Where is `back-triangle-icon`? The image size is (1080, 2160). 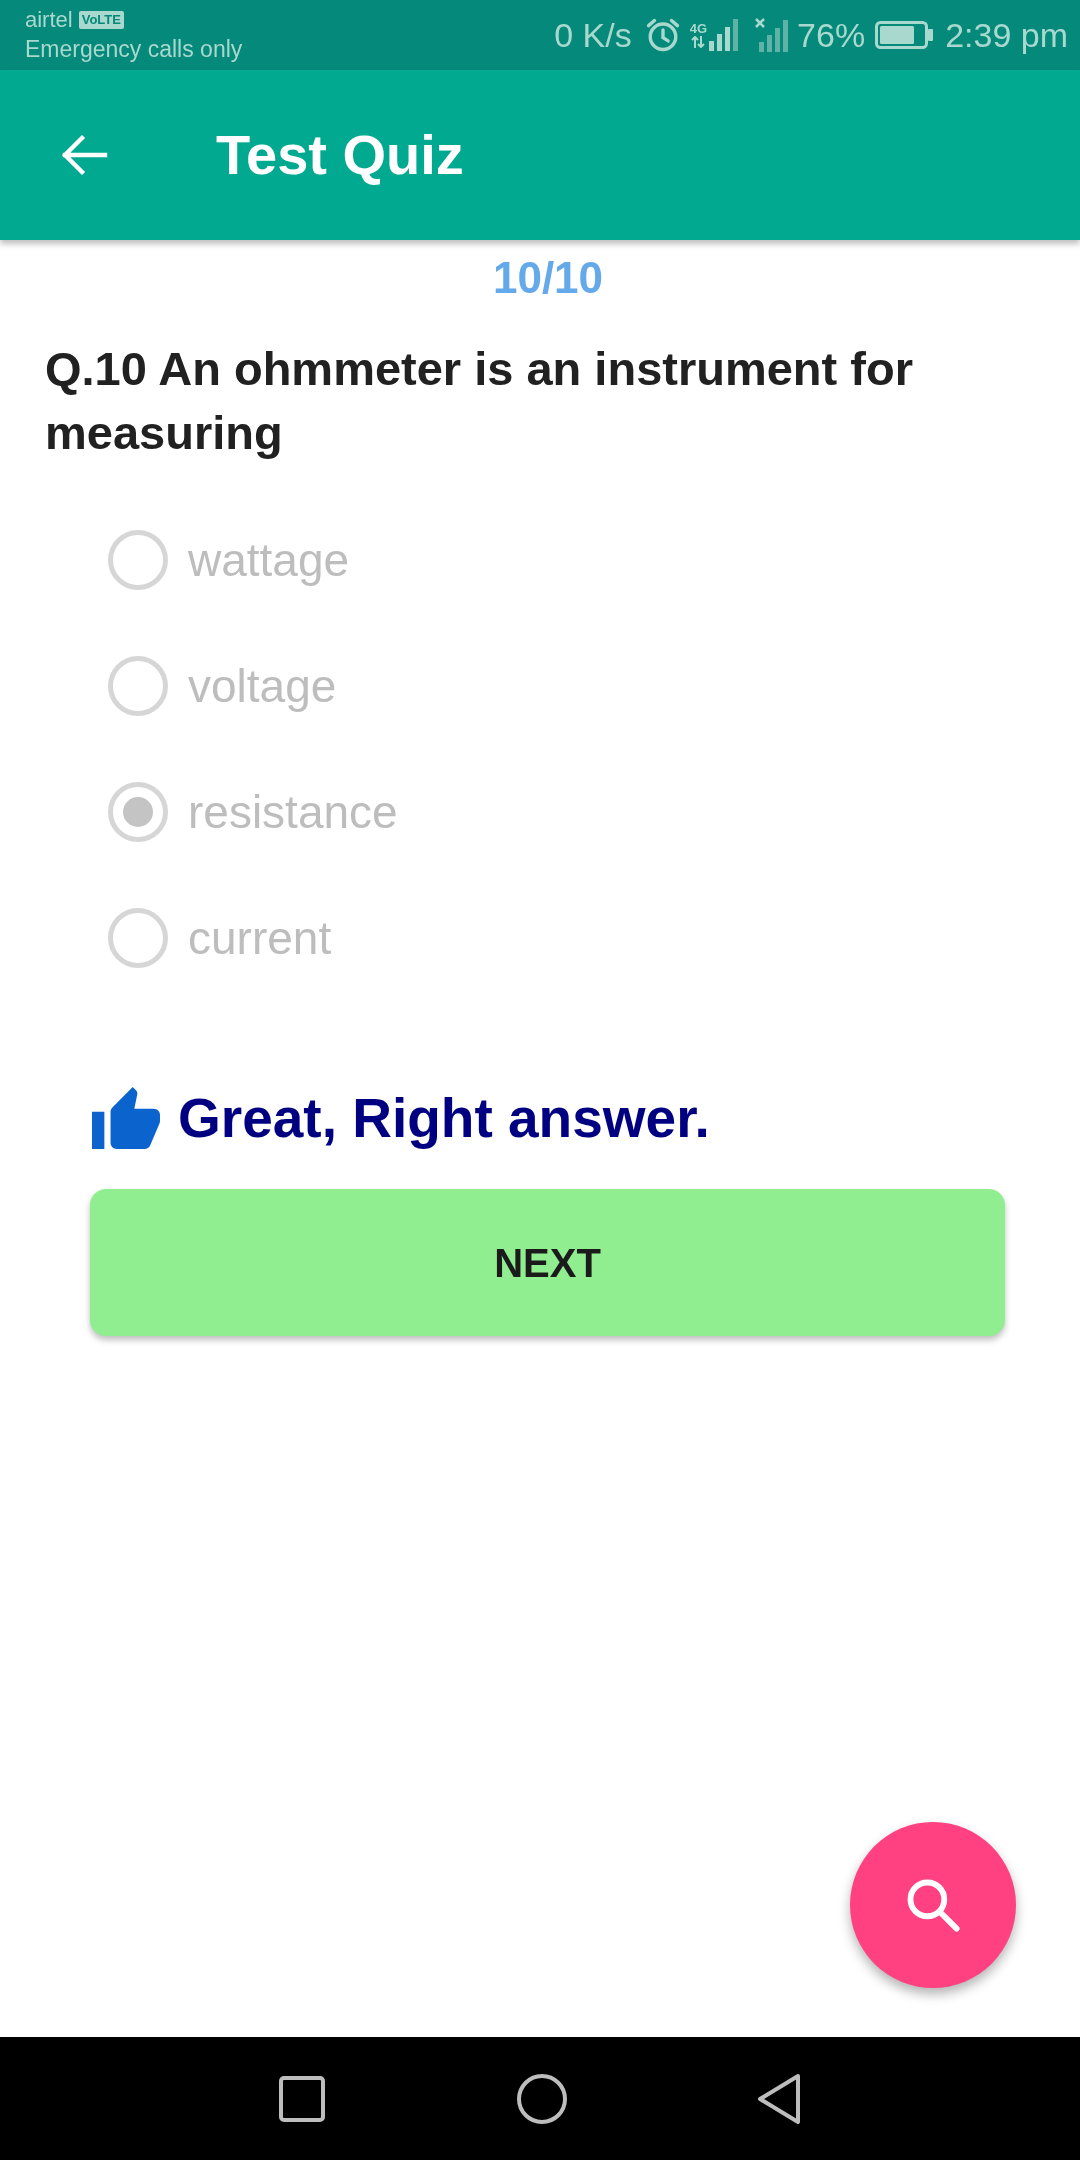 back-triangle-icon is located at coordinates (779, 2098).